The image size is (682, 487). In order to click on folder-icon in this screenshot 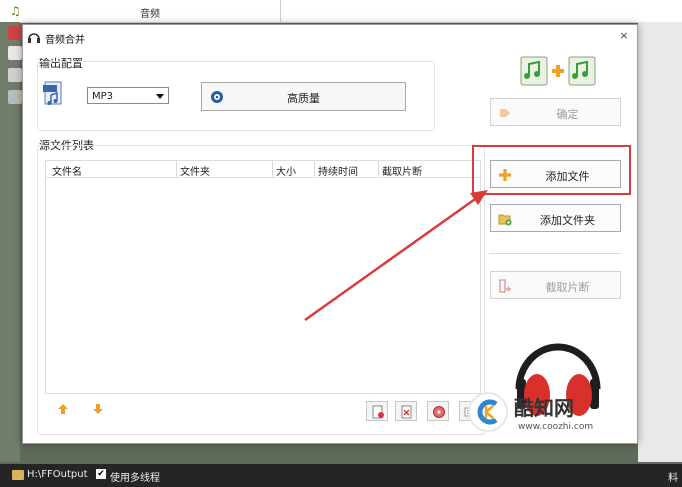, I will do `click(18, 475)`.